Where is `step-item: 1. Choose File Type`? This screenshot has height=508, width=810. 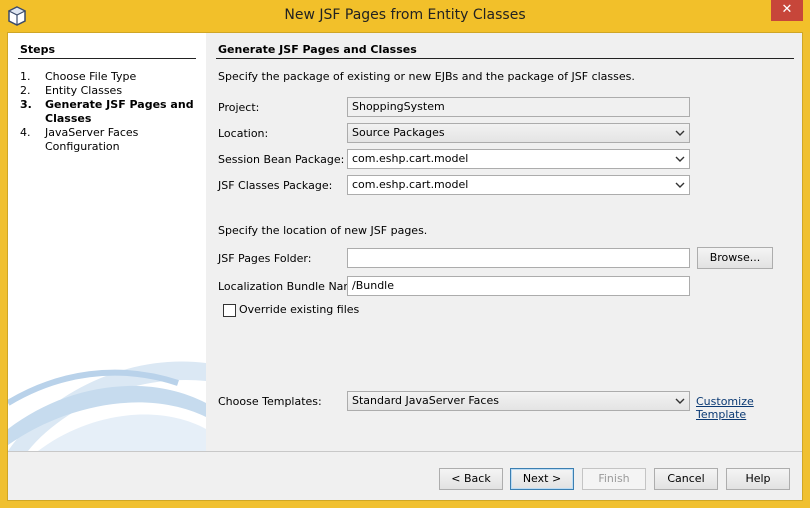 step-item: 1. Choose File Type is located at coordinates (110, 77).